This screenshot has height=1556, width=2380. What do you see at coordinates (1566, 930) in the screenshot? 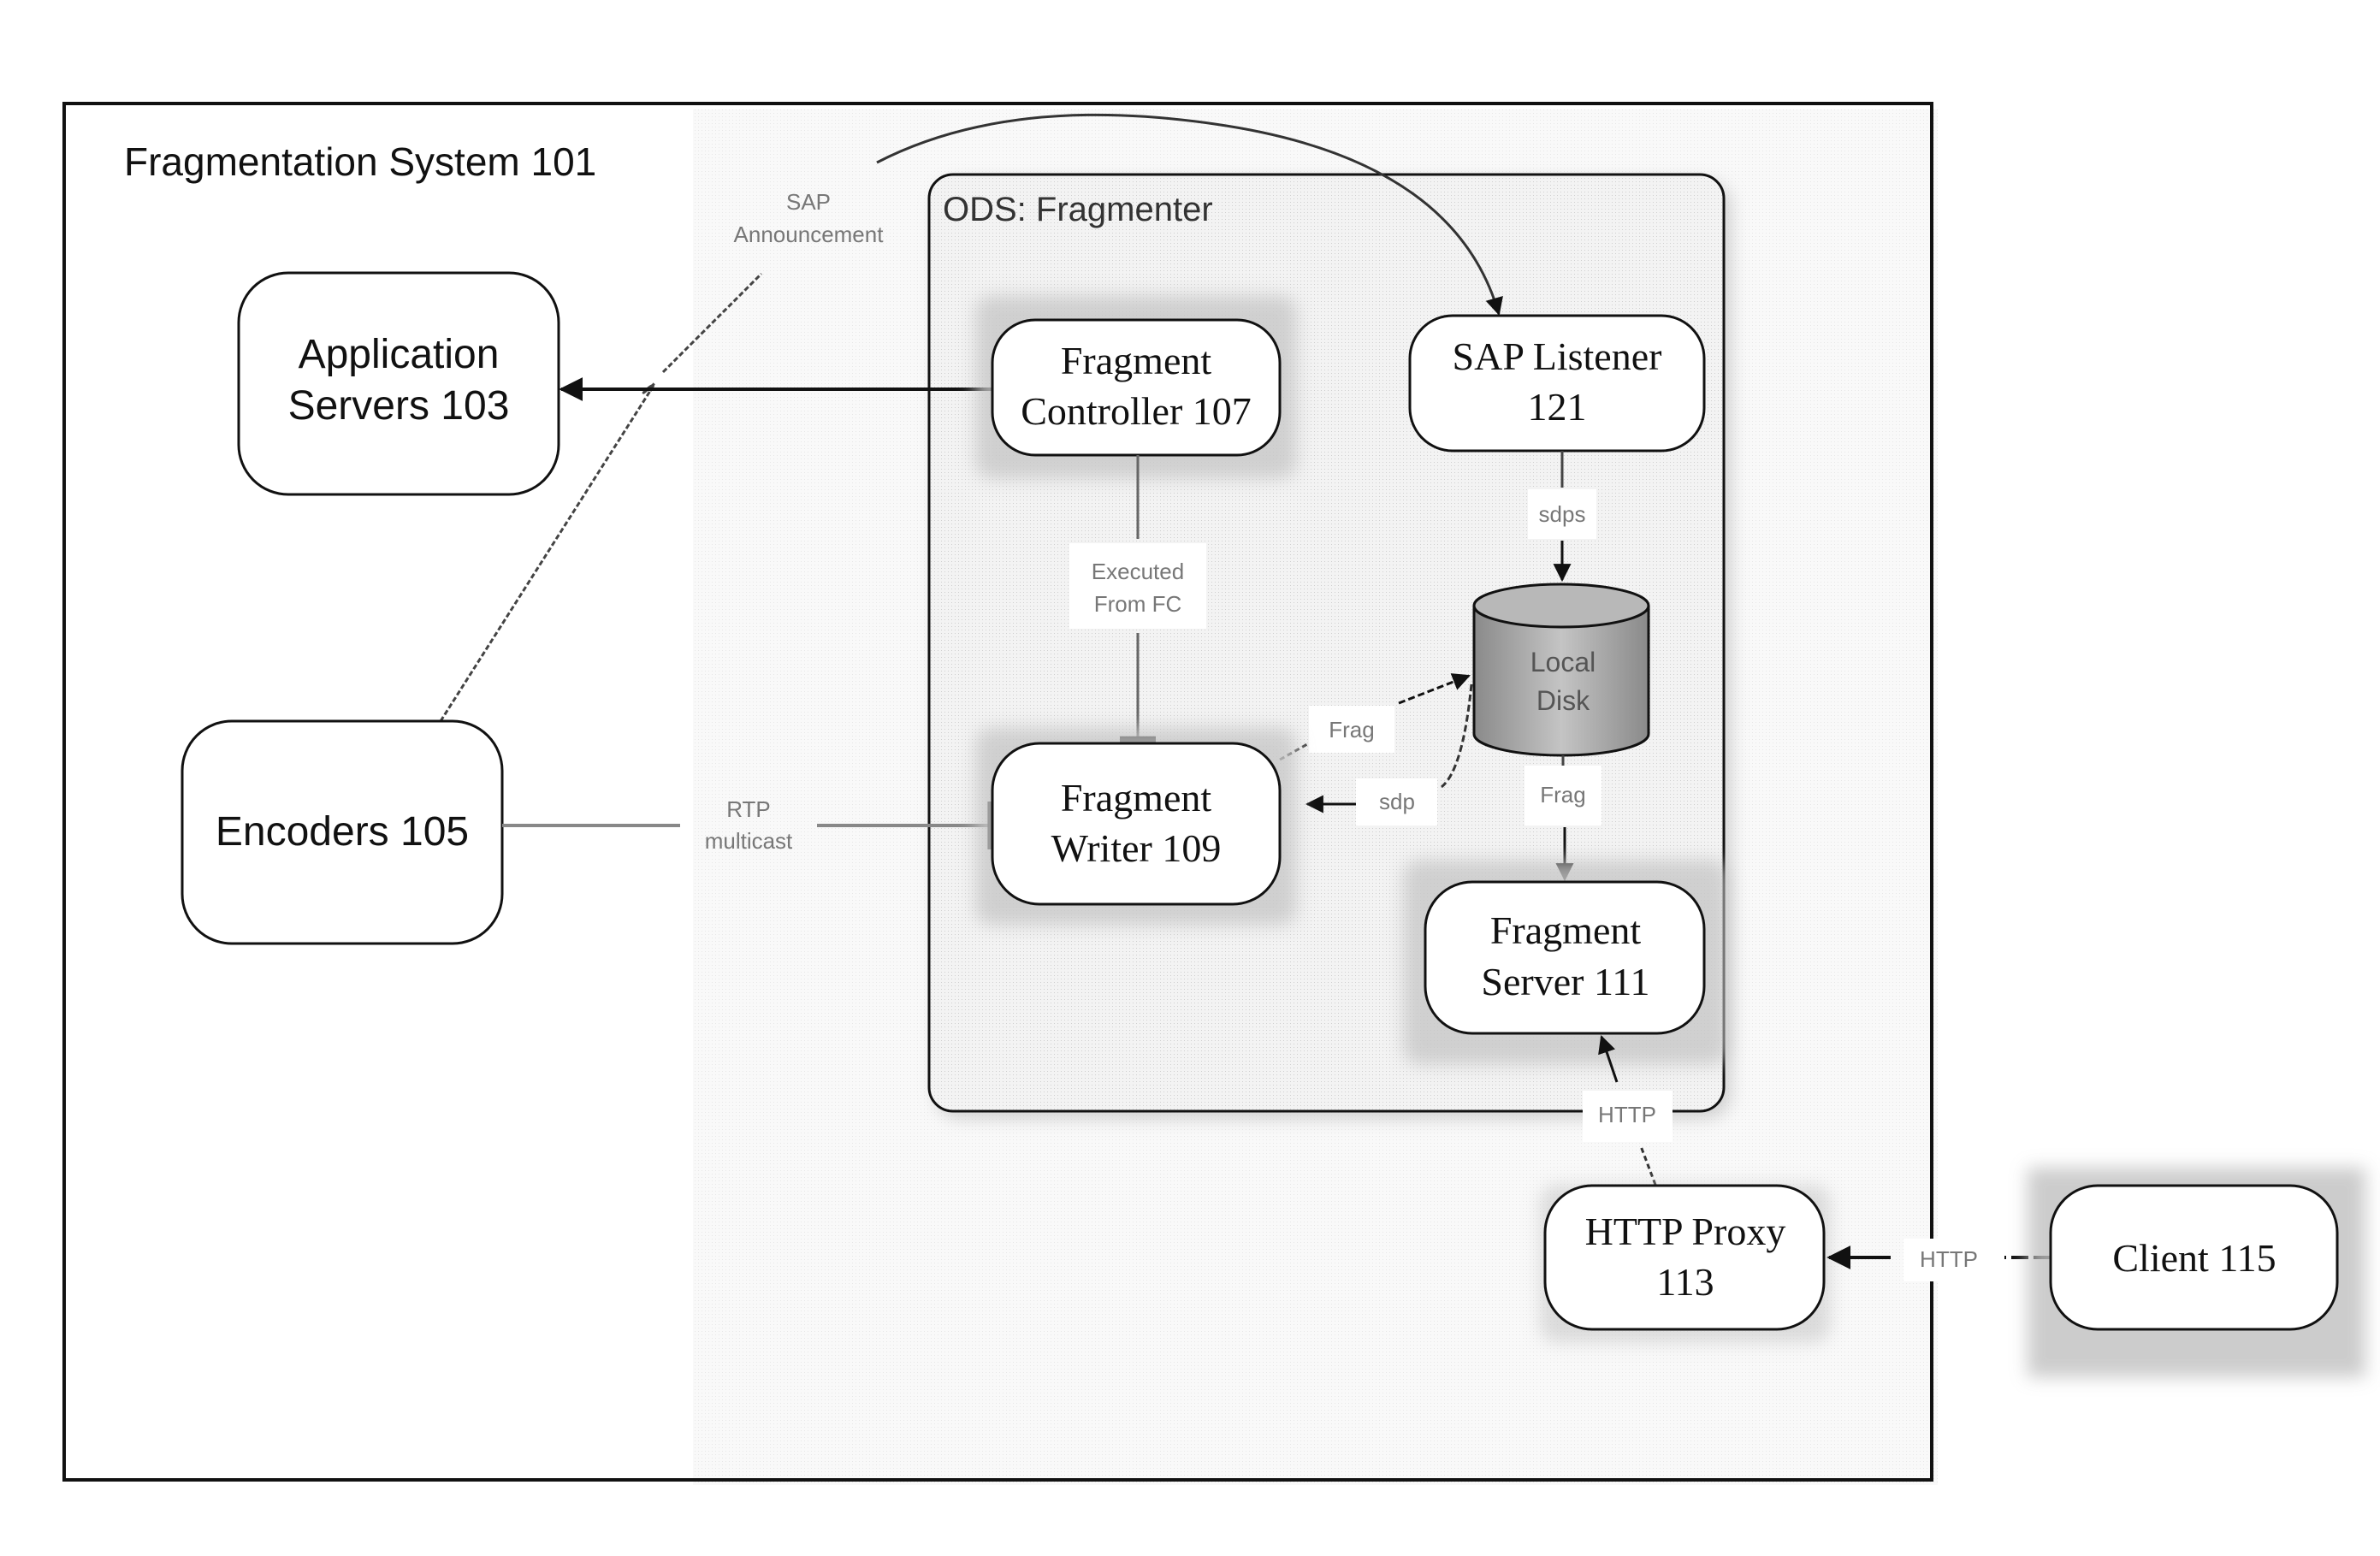
I see `fragment-server-label-1: Fragment` at bounding box center [1566, 930].